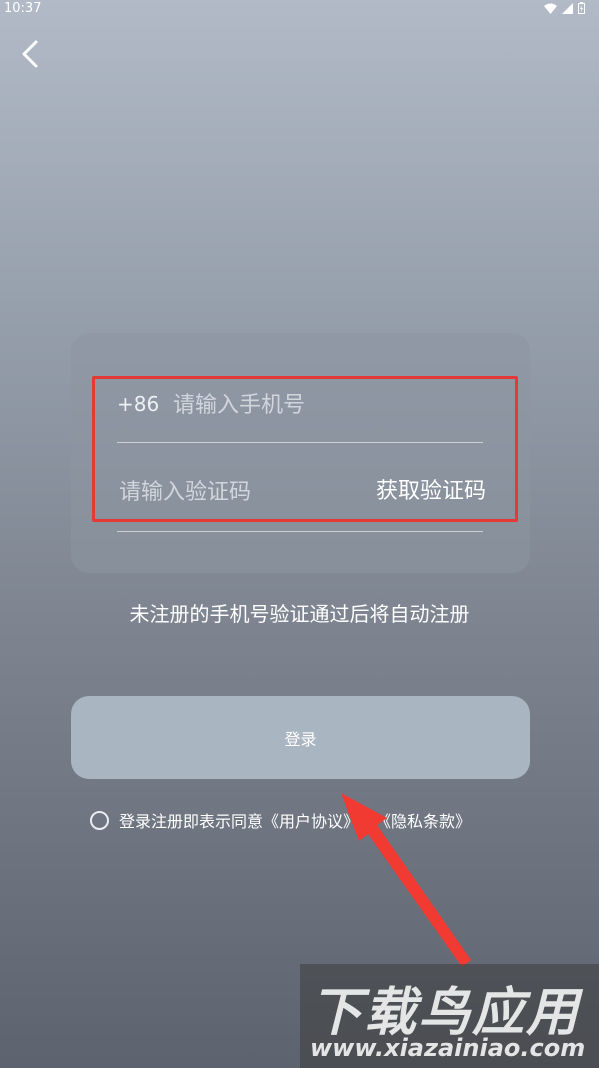 The image size is (599, 1068). I want to click on agreement-checkbox, so click(99, 820).